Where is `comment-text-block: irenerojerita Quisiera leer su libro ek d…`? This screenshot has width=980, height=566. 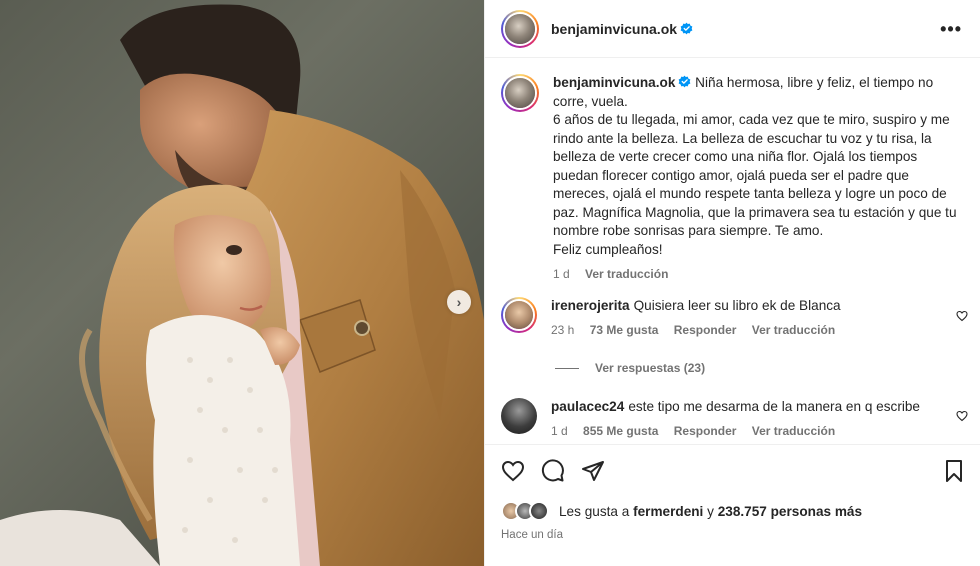 comment-text-block: irenerojerita Quisiera leer su libro ek d… is located at coordinates (751, 306).